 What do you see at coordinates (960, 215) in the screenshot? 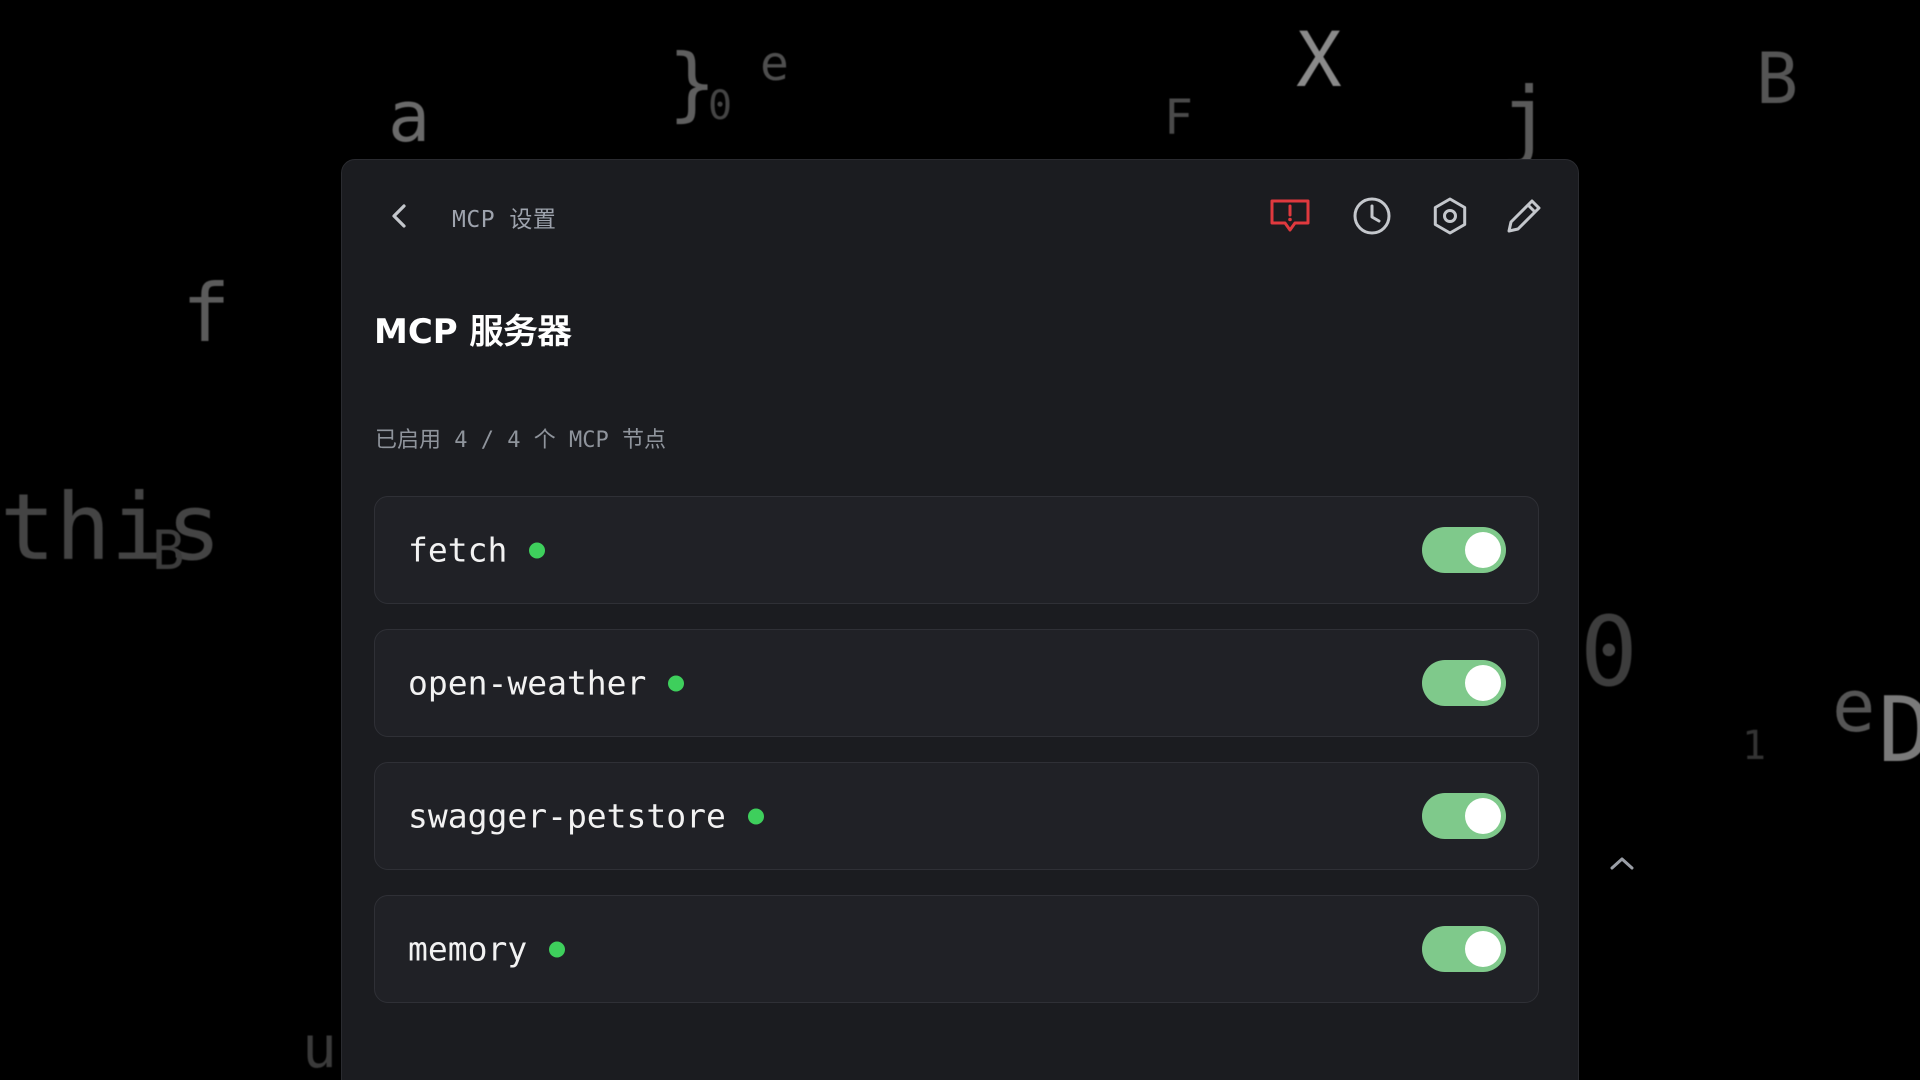
I see `panel-header: MCP 设置` at bounding box center [960, 215].